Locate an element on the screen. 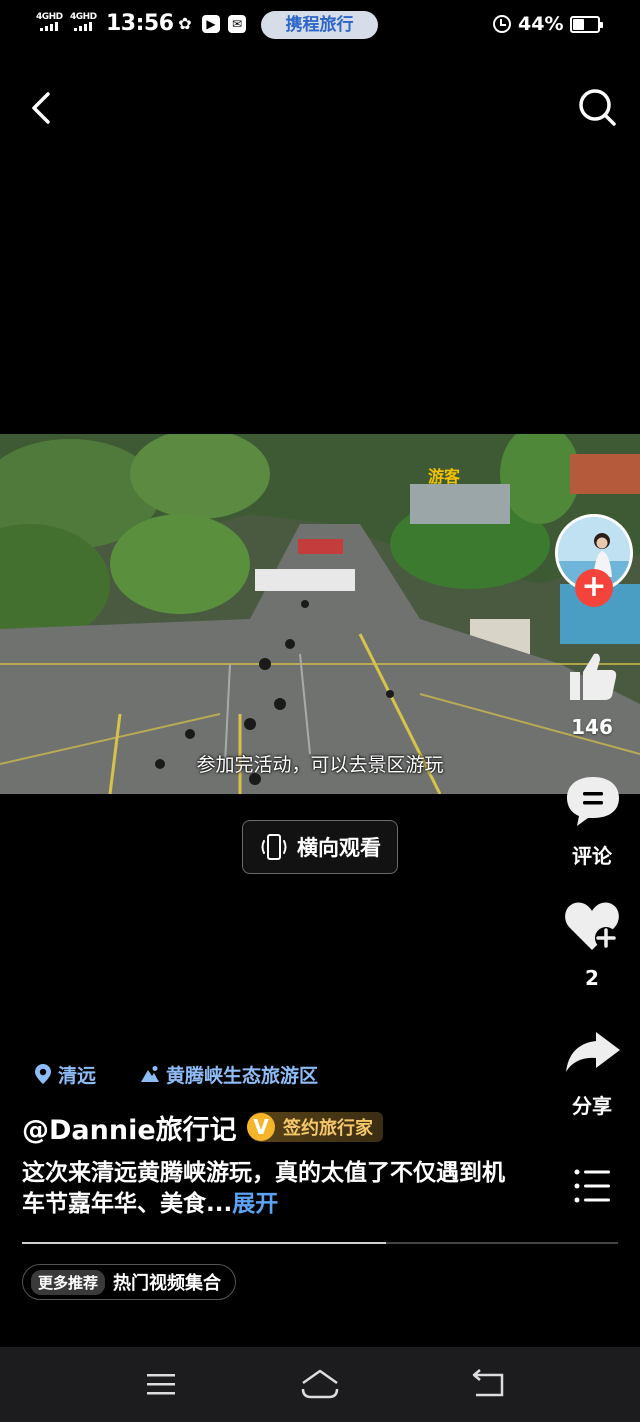 Image resolution: width=640 pixels, height=1422 pixels. author-name: @Dannie旅行记 is located at coordinates (129, 1127).